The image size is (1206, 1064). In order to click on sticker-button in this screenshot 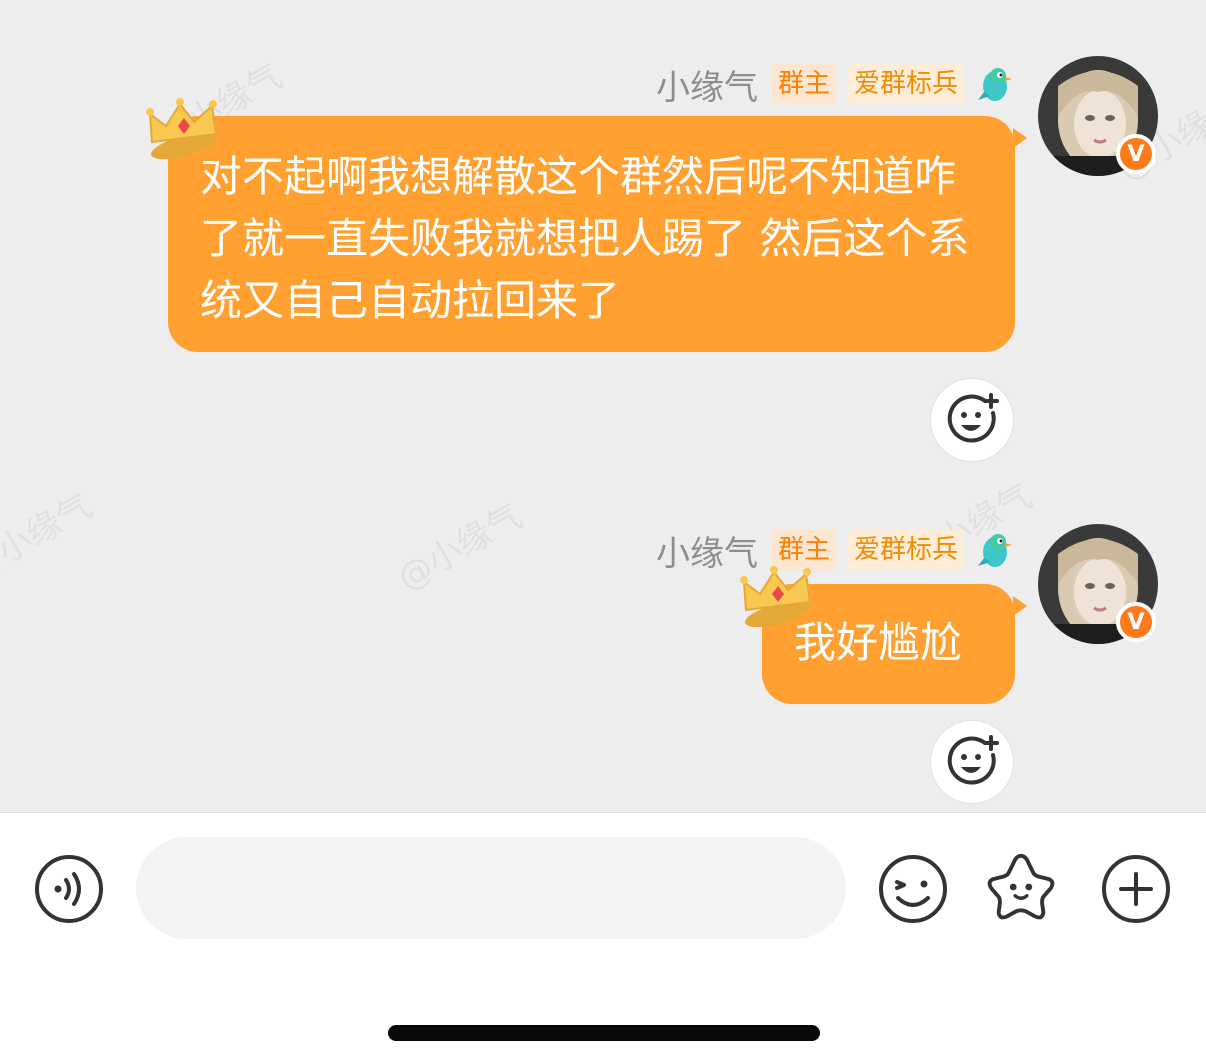, I will do `click(1021, 887)`.